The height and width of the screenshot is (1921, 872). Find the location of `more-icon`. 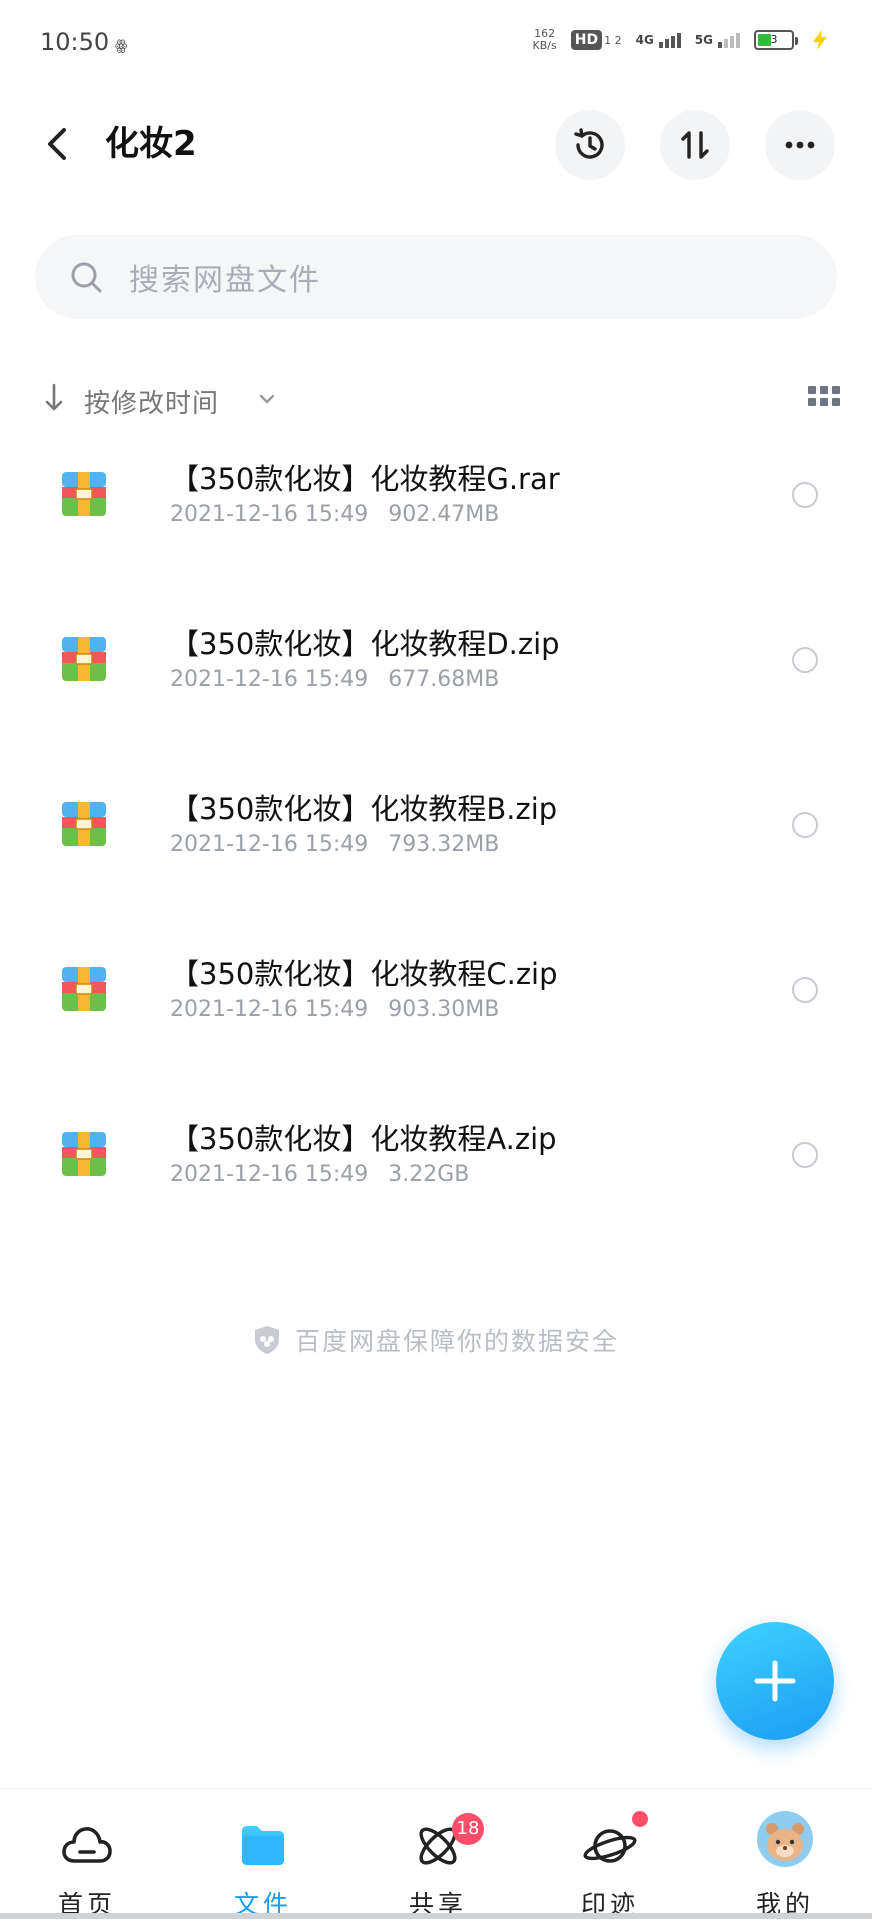

more-icon is located at coordinates (800, 145).